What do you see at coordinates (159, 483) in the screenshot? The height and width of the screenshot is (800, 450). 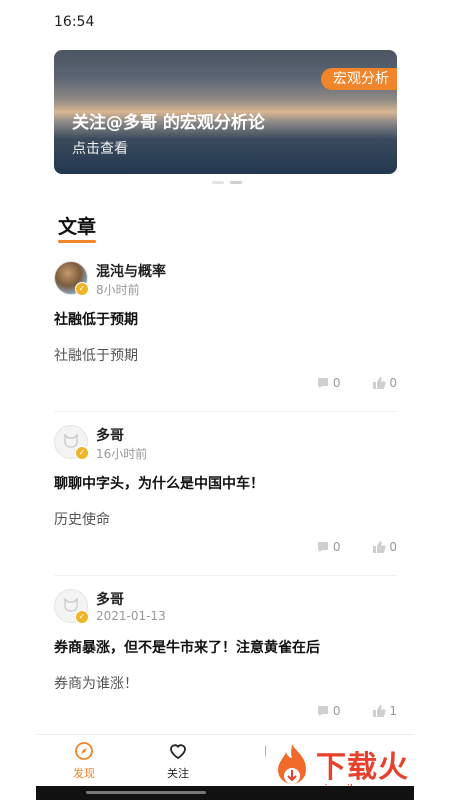 I see `article-headline: 聊聊中字头，为什么是中国中车！` at bounding box center [159, 483].